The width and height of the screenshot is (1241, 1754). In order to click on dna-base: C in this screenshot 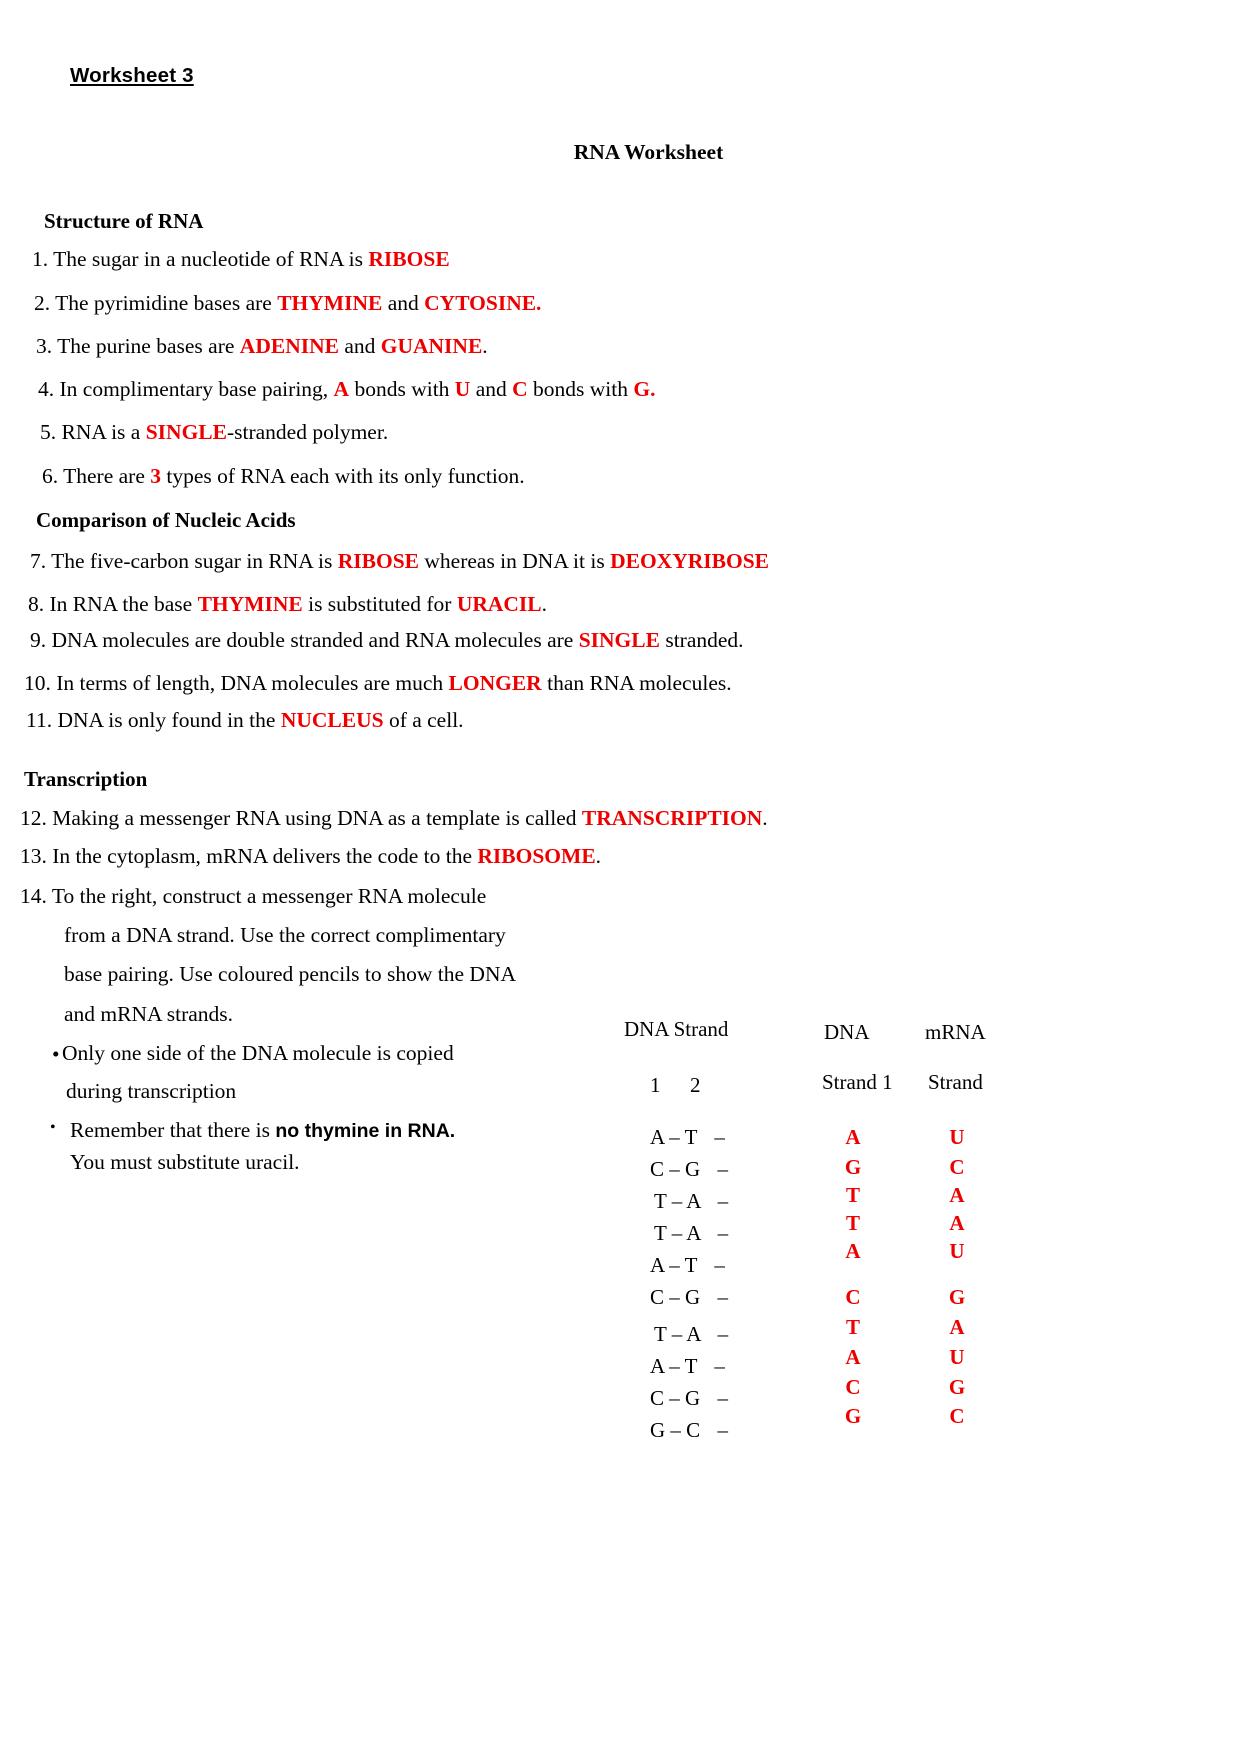, I will do `click(853, 1387)`.